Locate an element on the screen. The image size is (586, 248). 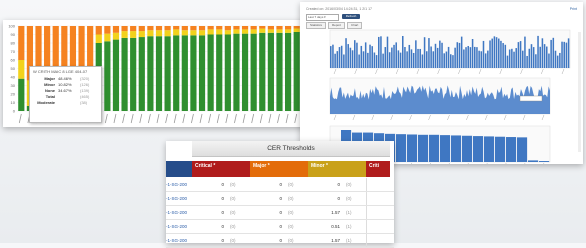
tab-statistics: Statistics is located at coordinates (316, 25).